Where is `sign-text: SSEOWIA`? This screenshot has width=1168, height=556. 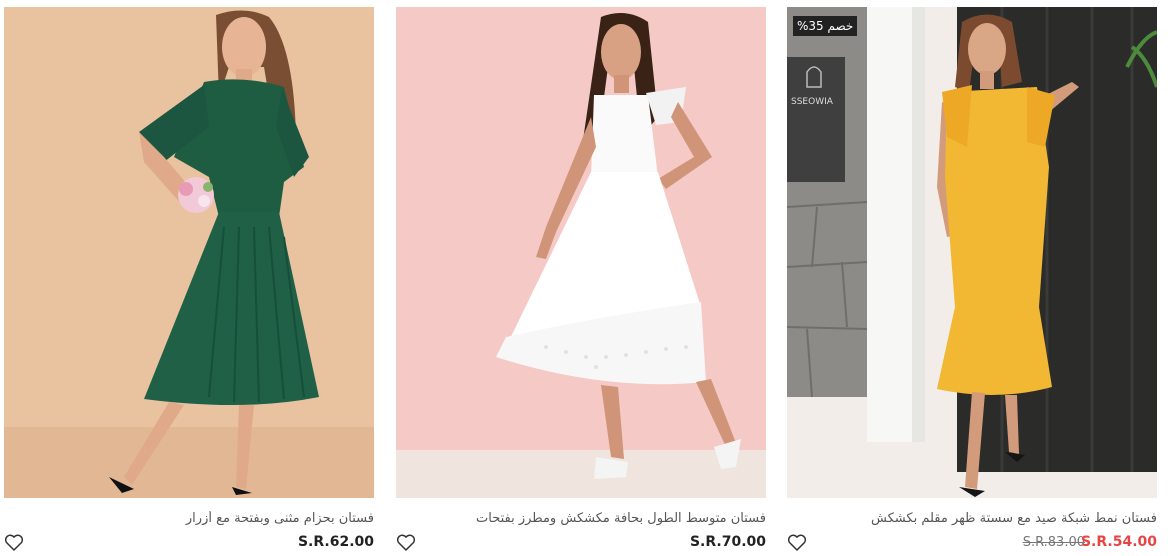
sign-text: SSEOWIA is located at coordinates (812, 102).